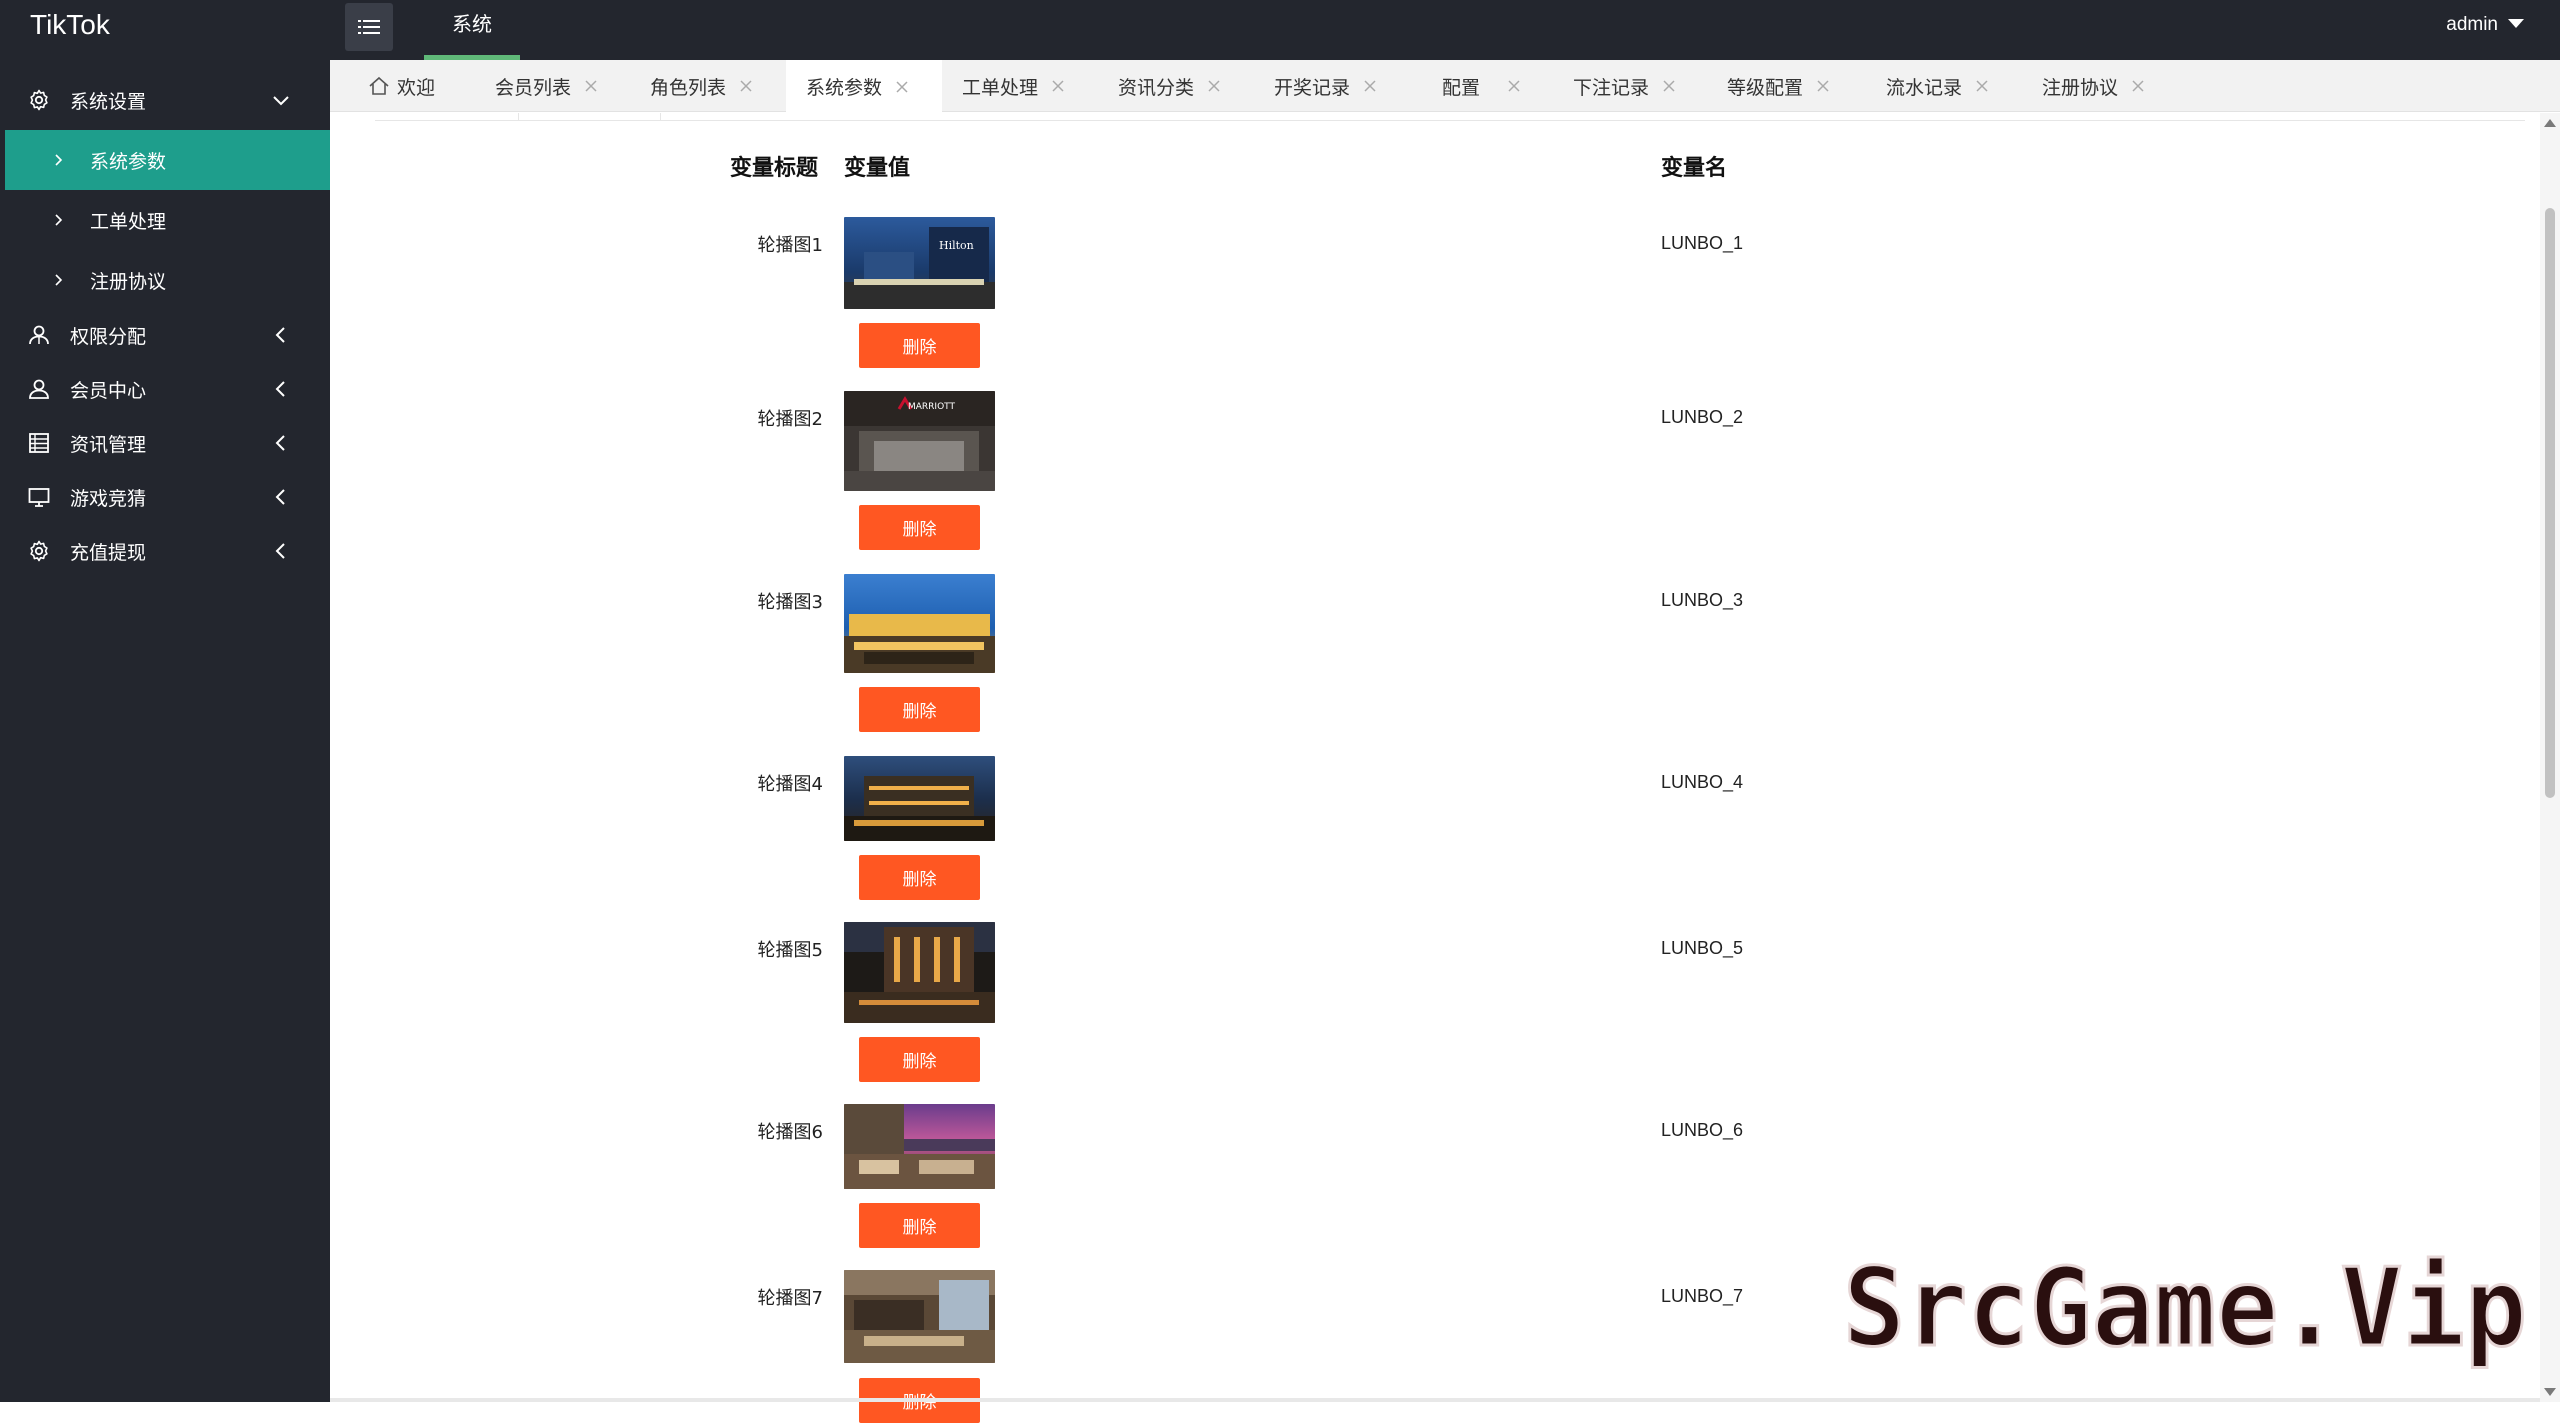 The height and width of the screenshot is (1423, 2560). I want to click on caret-down-icon, so click(2516, 23).